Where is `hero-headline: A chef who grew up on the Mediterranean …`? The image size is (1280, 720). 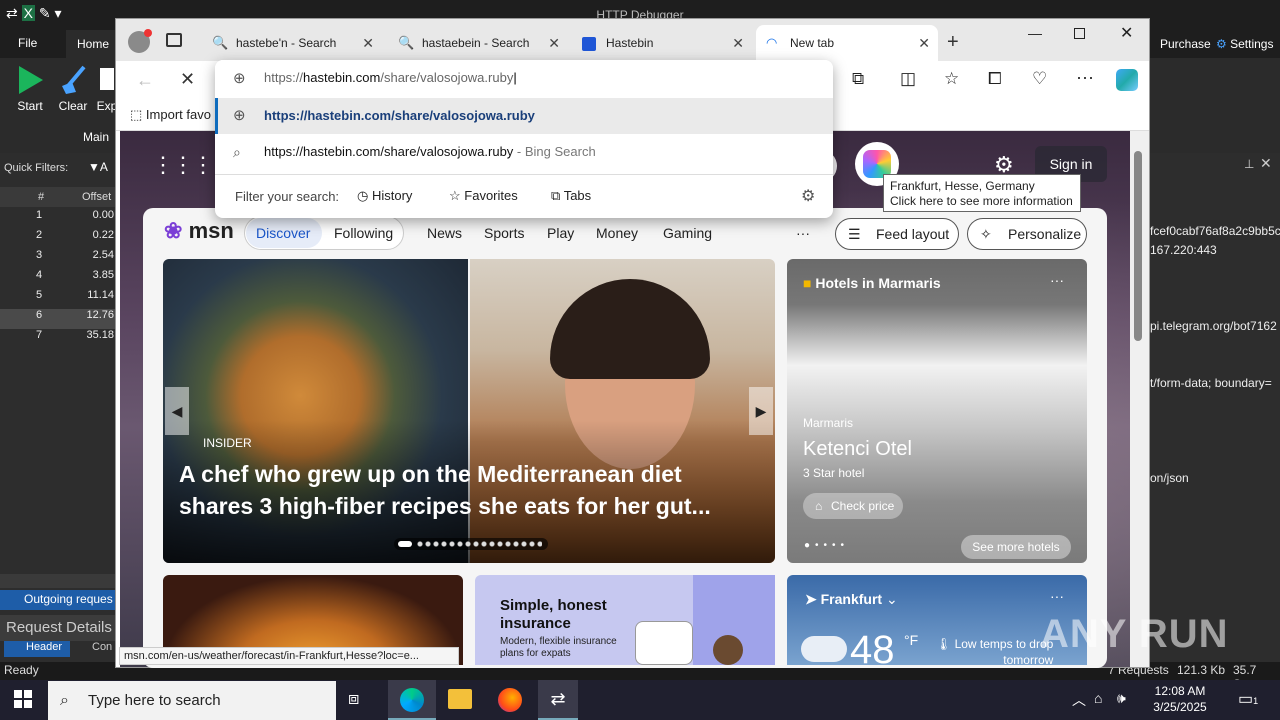 hero-headline: A chef who grew up on the Mediterranean … is located at coordinates (474, 490).